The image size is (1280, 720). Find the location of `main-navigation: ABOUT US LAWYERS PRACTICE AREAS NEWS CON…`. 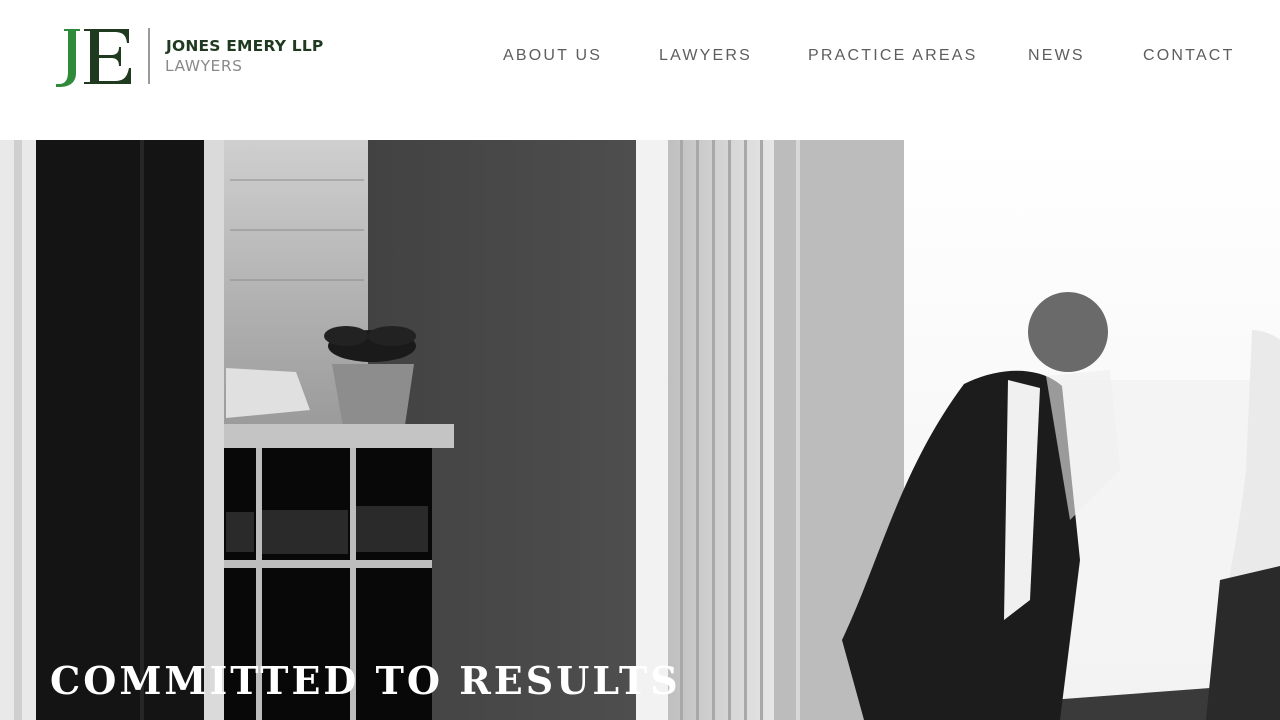

main-navigation: ABOUT US LAWYERS PRACTICE AREAS NEWS CON… is located at coordinates (640, 58).